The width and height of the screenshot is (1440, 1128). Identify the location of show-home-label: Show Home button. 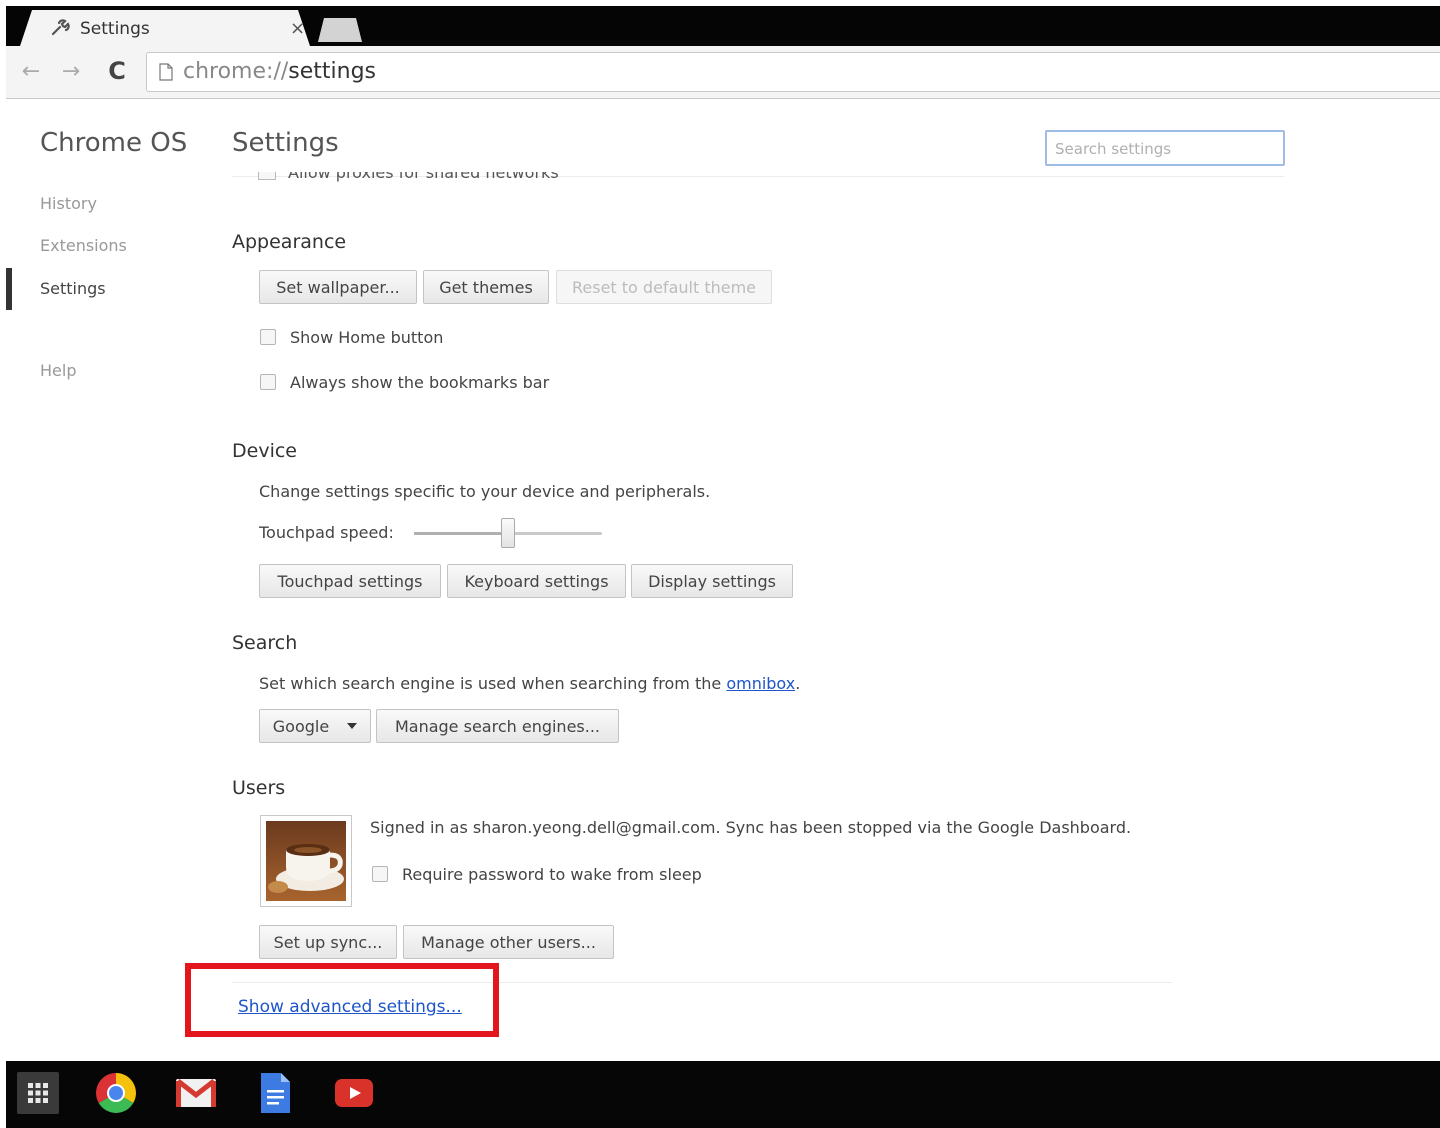
(367, 337).